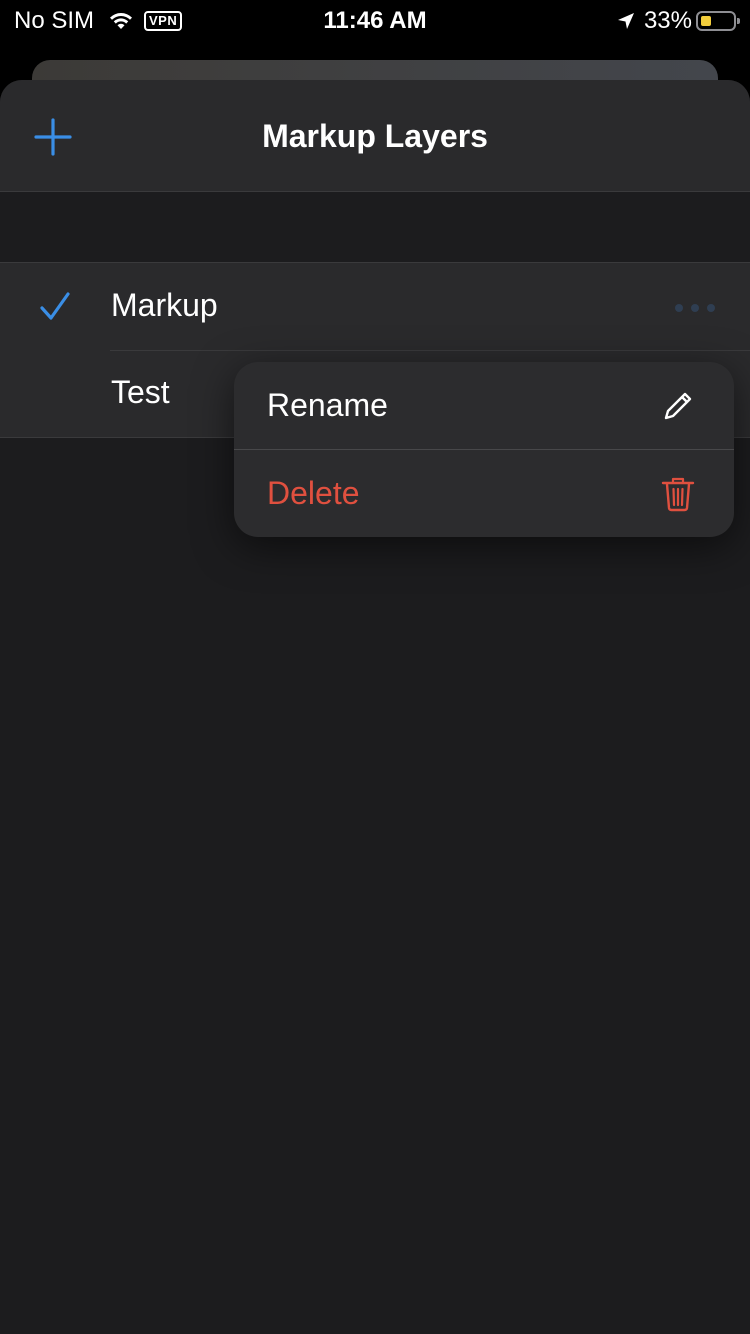  I want to click on battery-percent: 33%, so click(667, 20).